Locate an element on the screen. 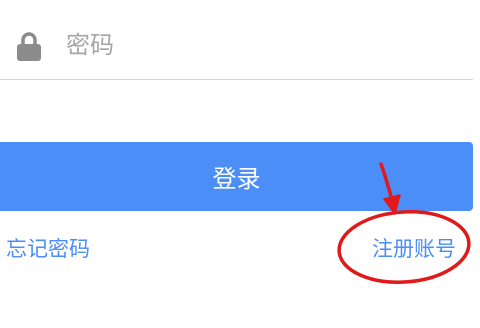 The width and height of the screenshot is (480, 328). lock-icon is located at coordinates (29, 46).